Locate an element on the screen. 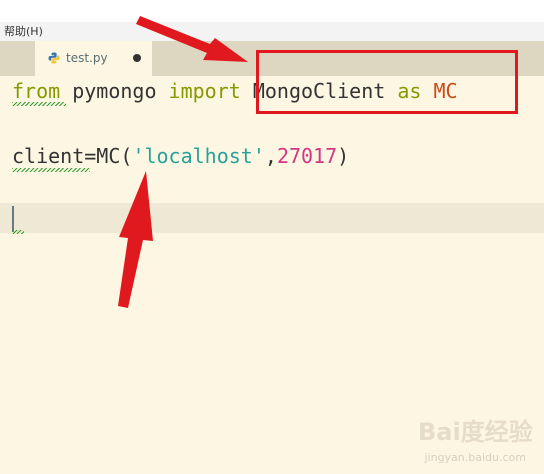 Image resolution: width=544 pixels, height=474 pixels. unsaved-dot-icon is located at coordinates (137, 58).